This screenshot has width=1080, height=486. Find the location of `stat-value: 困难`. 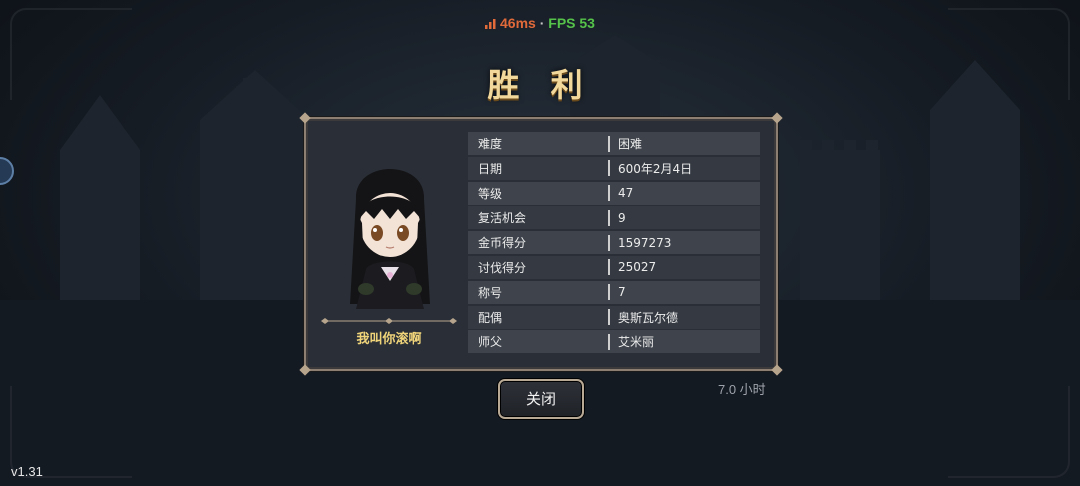

stat-value: 困难 is located at coordinates (630, 144).